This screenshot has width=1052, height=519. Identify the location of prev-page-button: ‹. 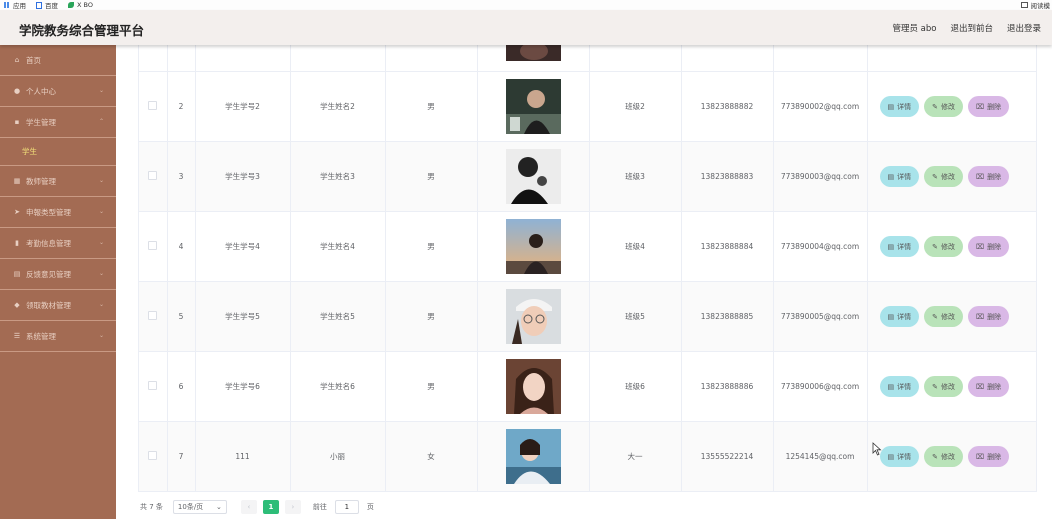
(248, 507).